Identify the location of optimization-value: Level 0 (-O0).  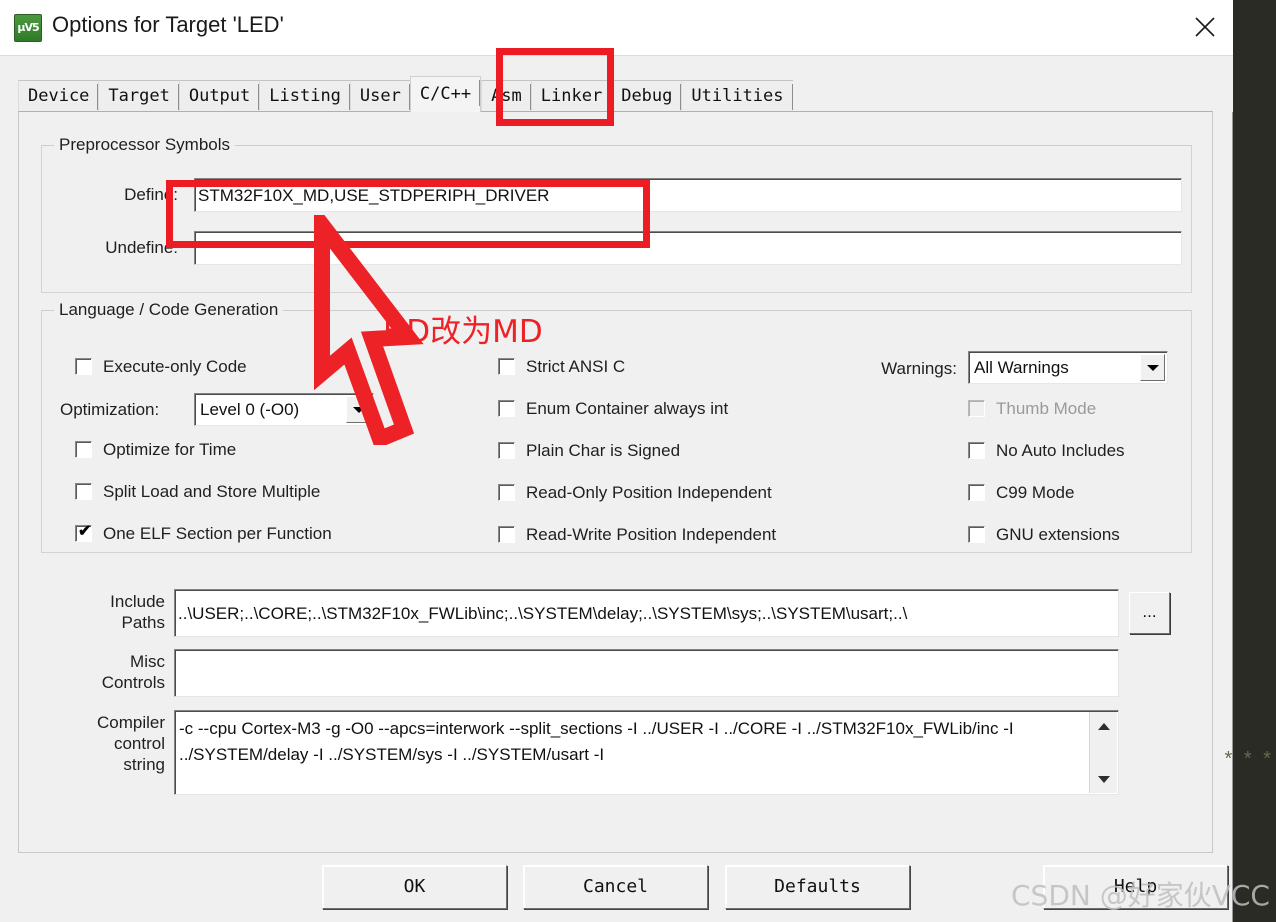
(250, 409).